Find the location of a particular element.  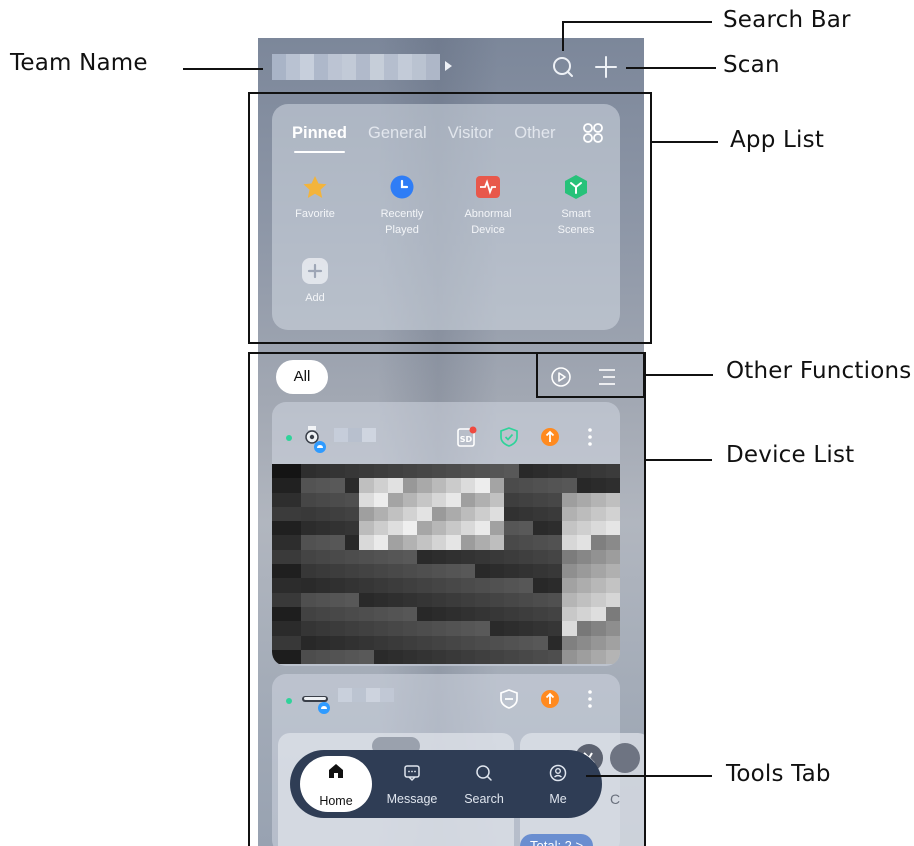

team-switch-arrow-icon is located at coordinates (448, 66).